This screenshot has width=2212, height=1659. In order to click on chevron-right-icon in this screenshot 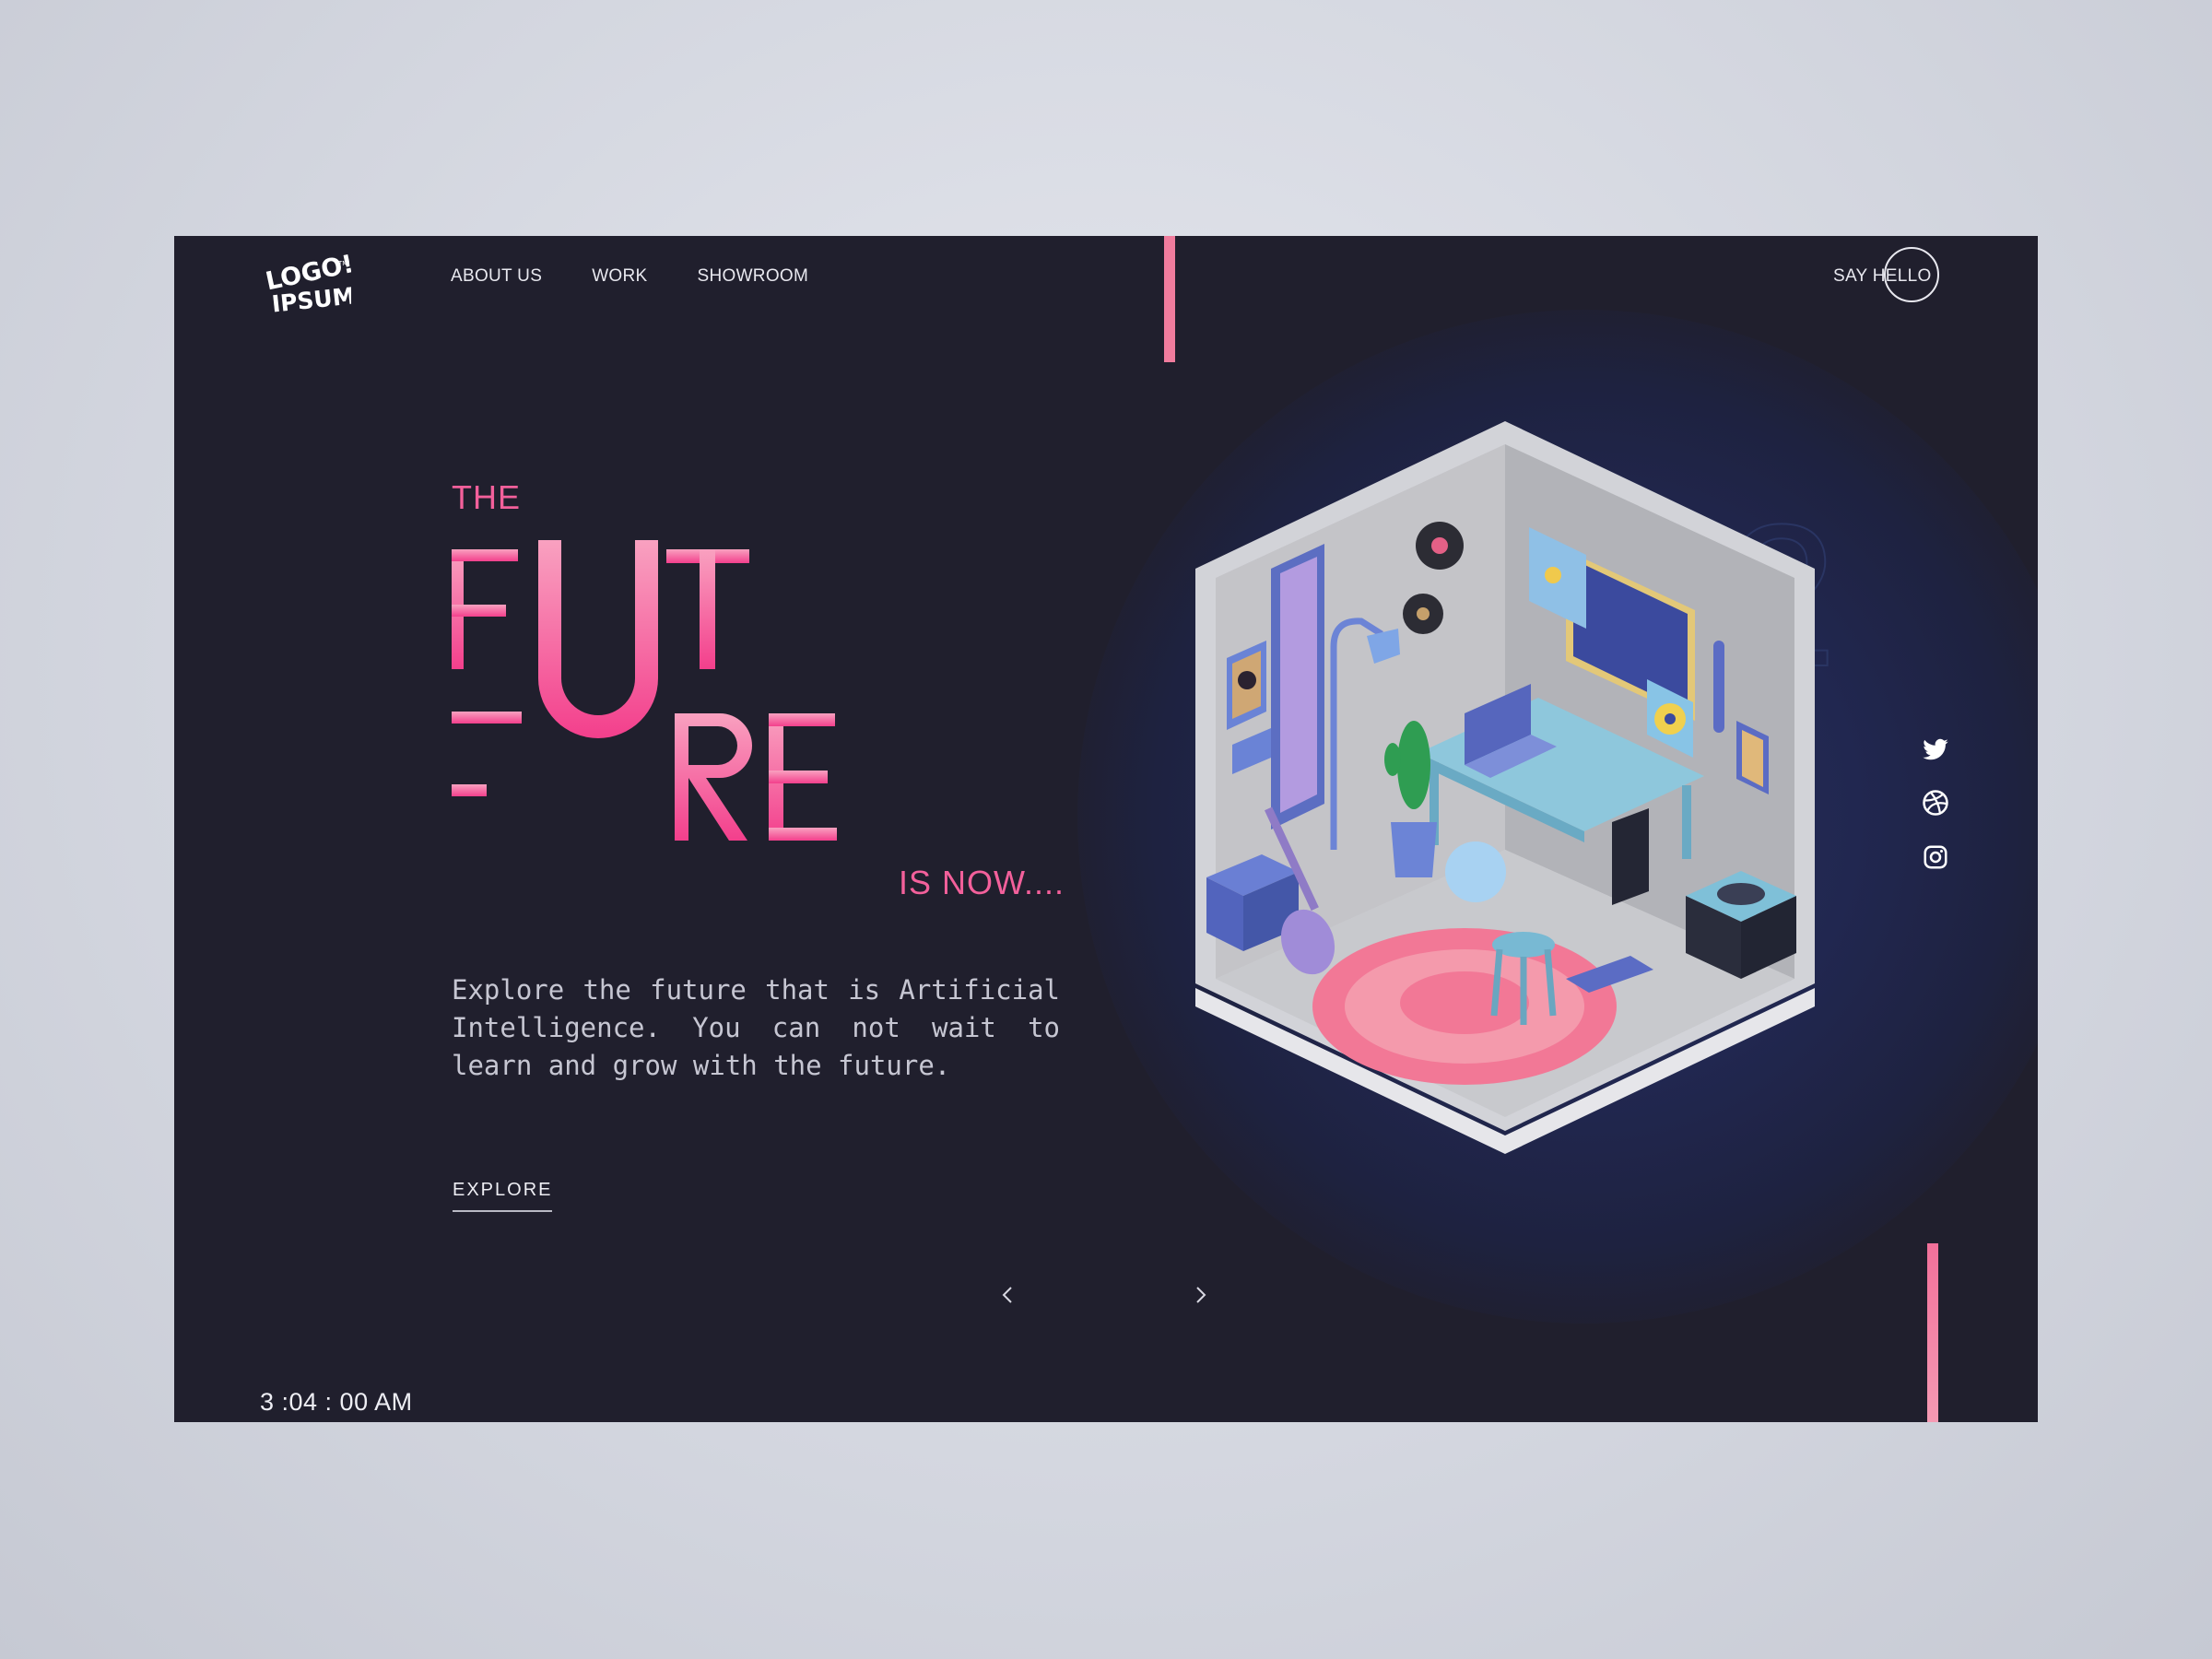, I will do `click(1200, 1295)`.